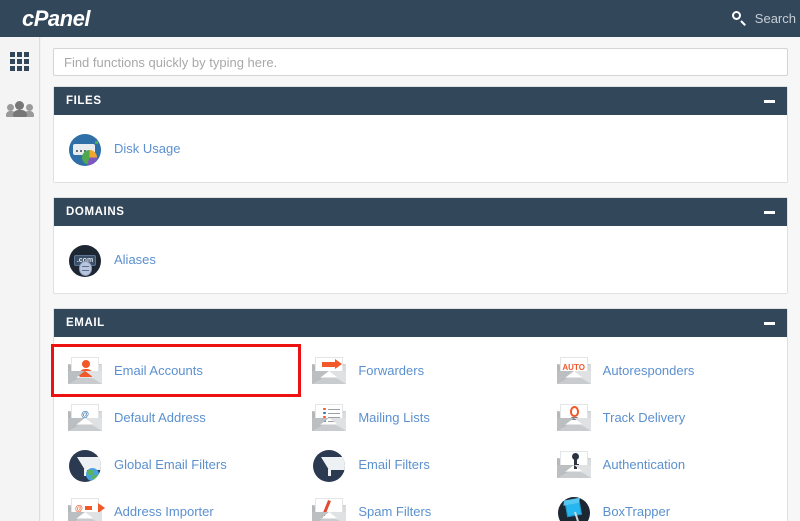  Describe the element at coordinates (85, 149) in the screenshot. I see `disk-usage-icon` at that location.